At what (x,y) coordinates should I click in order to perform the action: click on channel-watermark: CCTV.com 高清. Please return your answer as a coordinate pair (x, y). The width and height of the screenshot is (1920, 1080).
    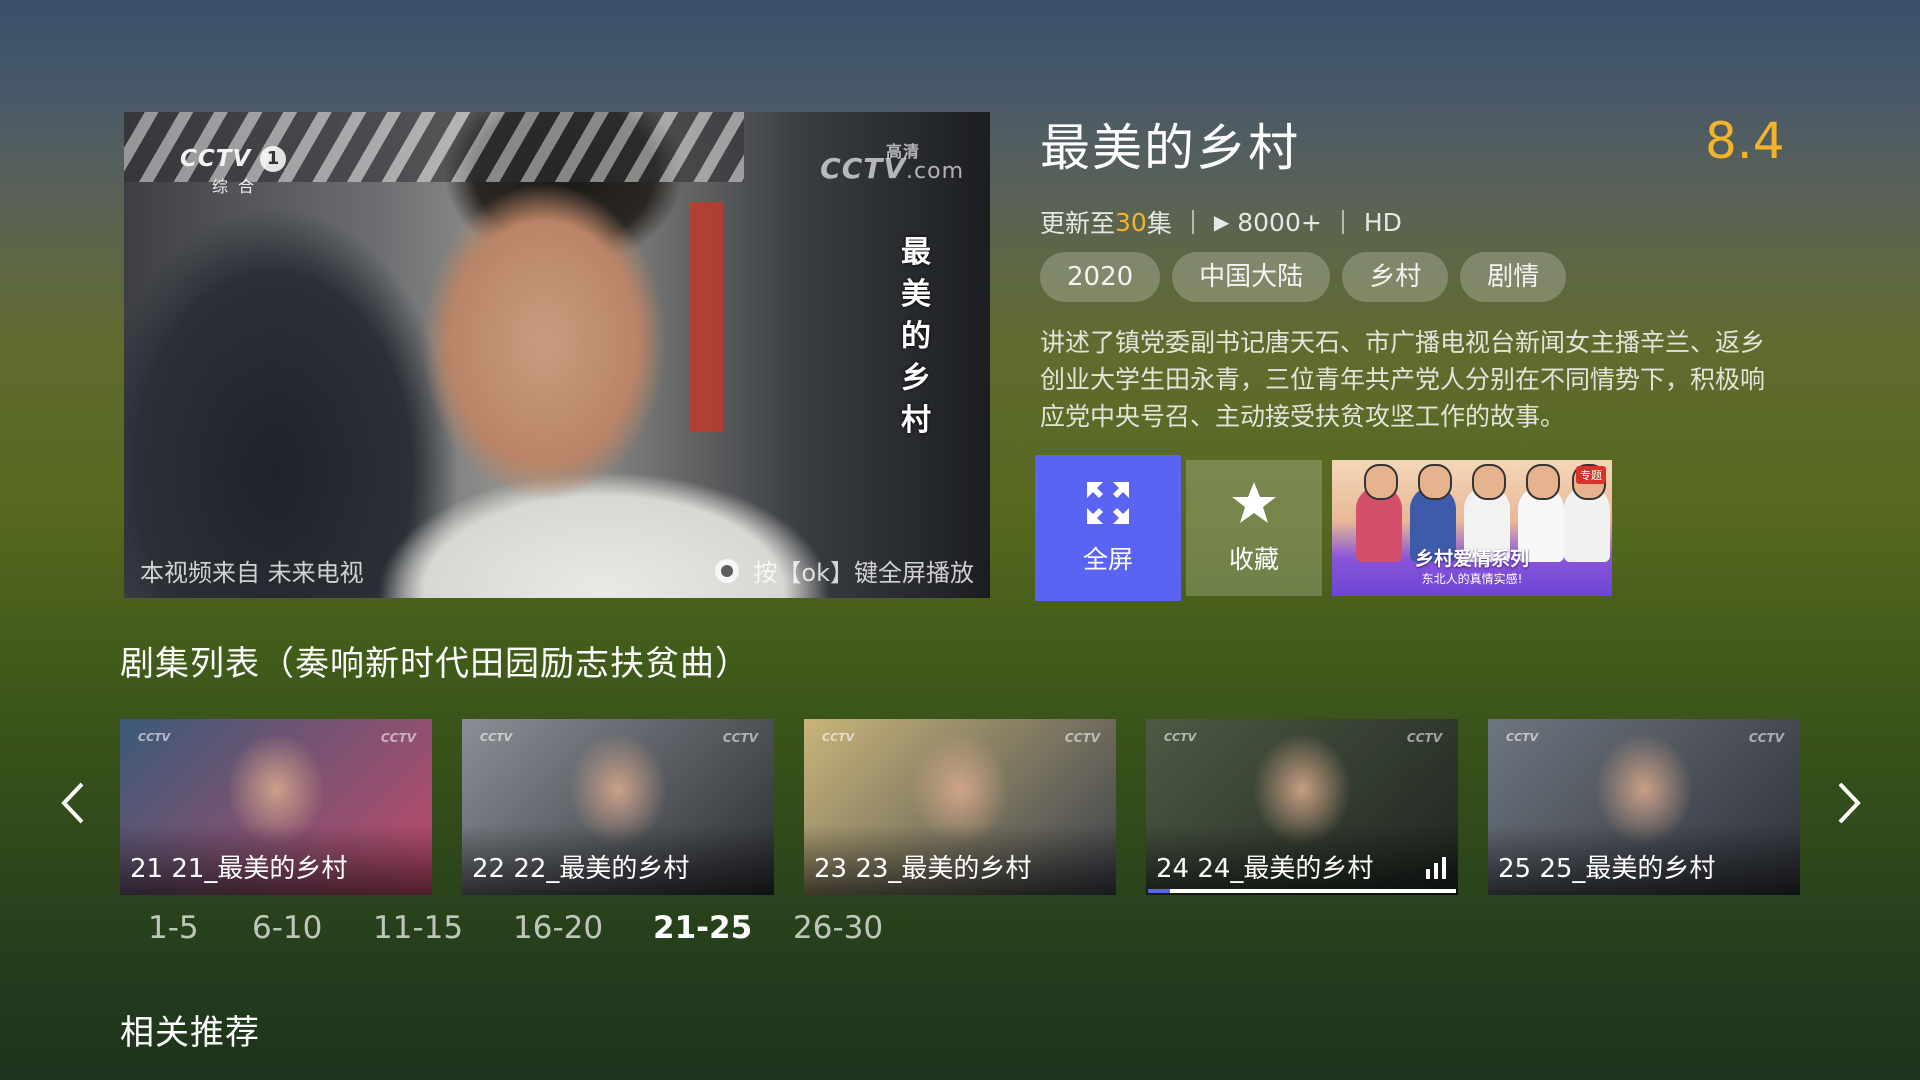
    Looking at the image, I should click on (892, 163).